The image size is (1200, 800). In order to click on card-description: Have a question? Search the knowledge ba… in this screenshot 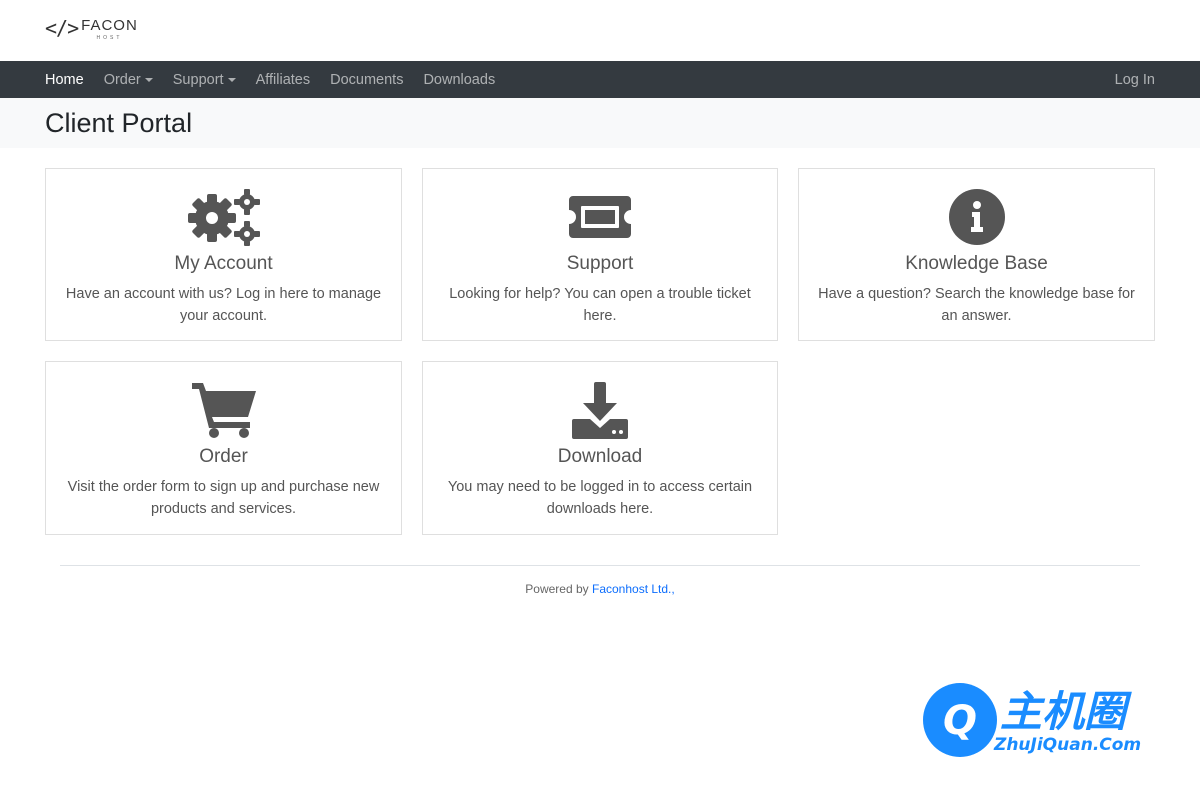, I will do `click(976, 305)`.